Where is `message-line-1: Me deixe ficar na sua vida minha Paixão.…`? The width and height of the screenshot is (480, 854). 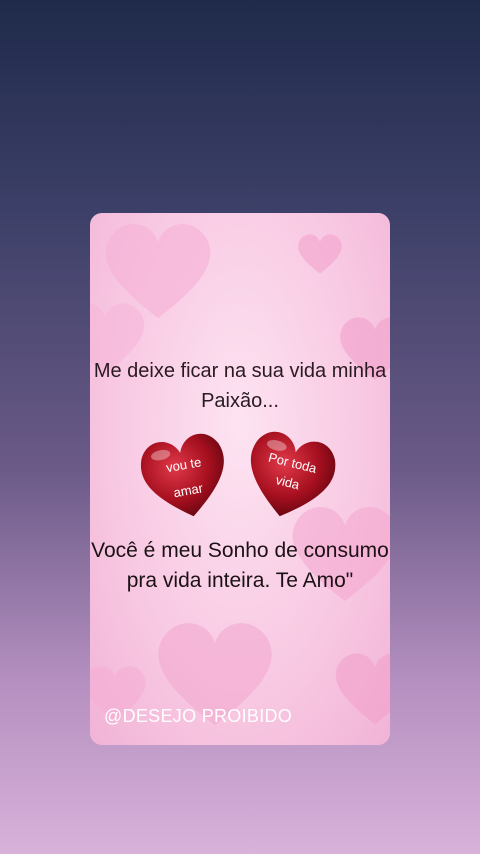
message-line-1: Me deixe ficar na sua vida minha Paixão.… is located at coordinates (240, 386).